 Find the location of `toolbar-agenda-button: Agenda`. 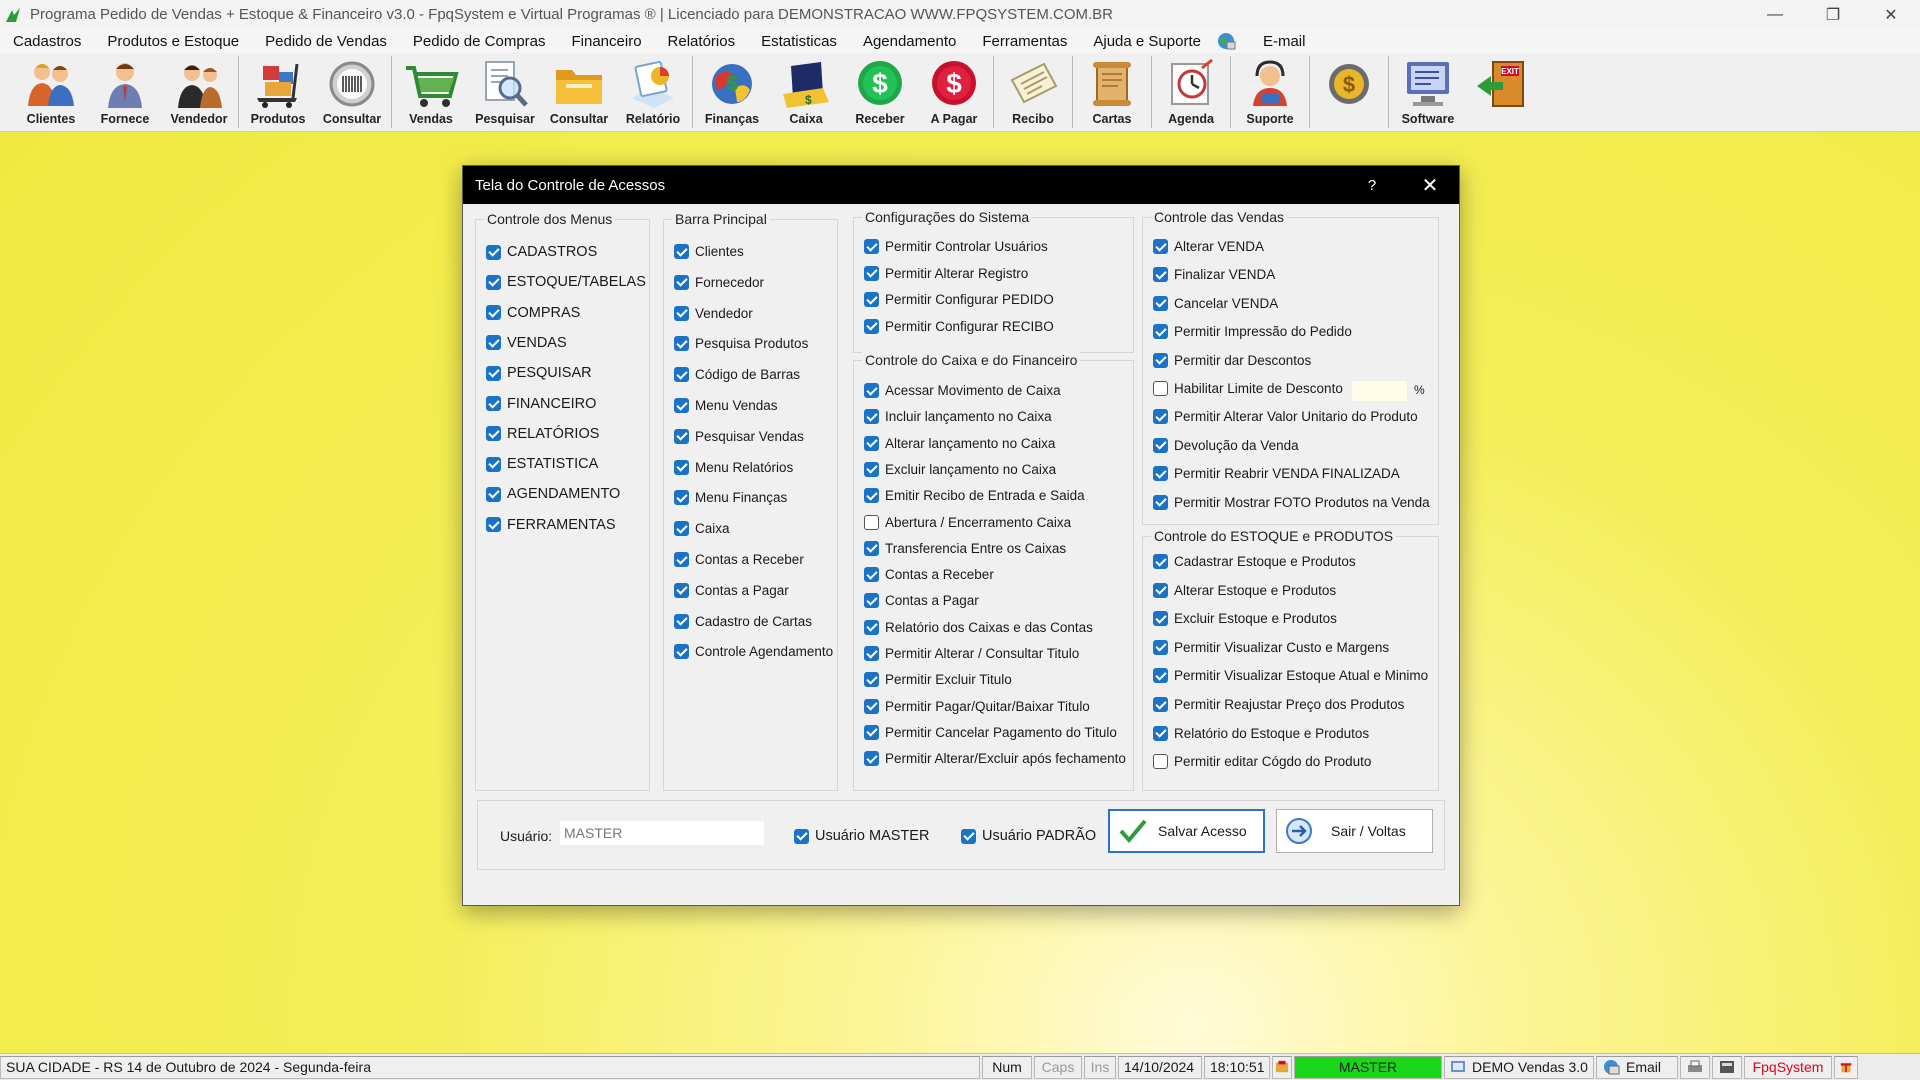

toolbar-agenda-button: Agenda is located at coordinates (1191, 92).